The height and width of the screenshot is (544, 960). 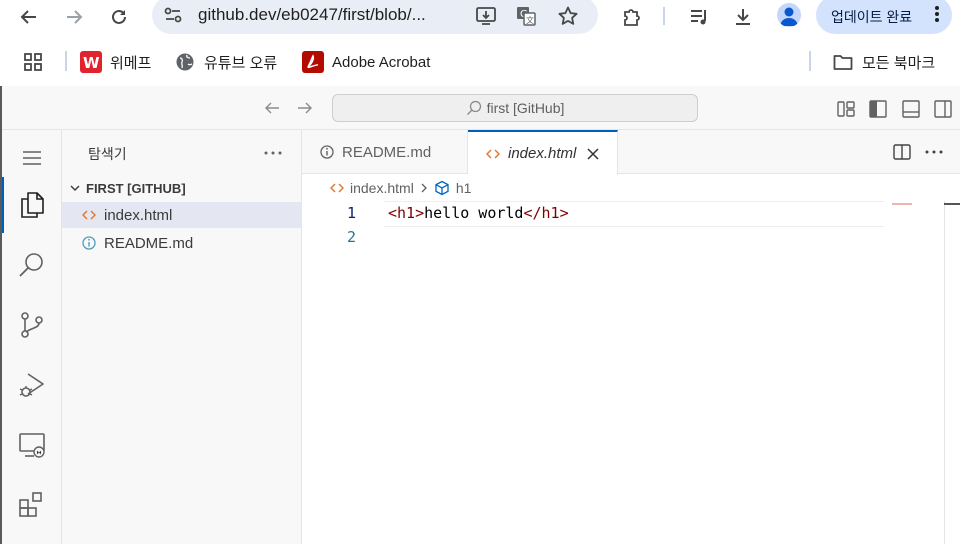 I want to click on tab-readme-md: README.md, so click(x=385, y=152).